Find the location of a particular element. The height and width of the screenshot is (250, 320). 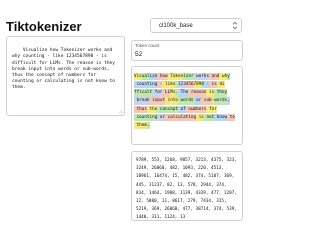

token-segment: concept is located at coordinates (167, 109).